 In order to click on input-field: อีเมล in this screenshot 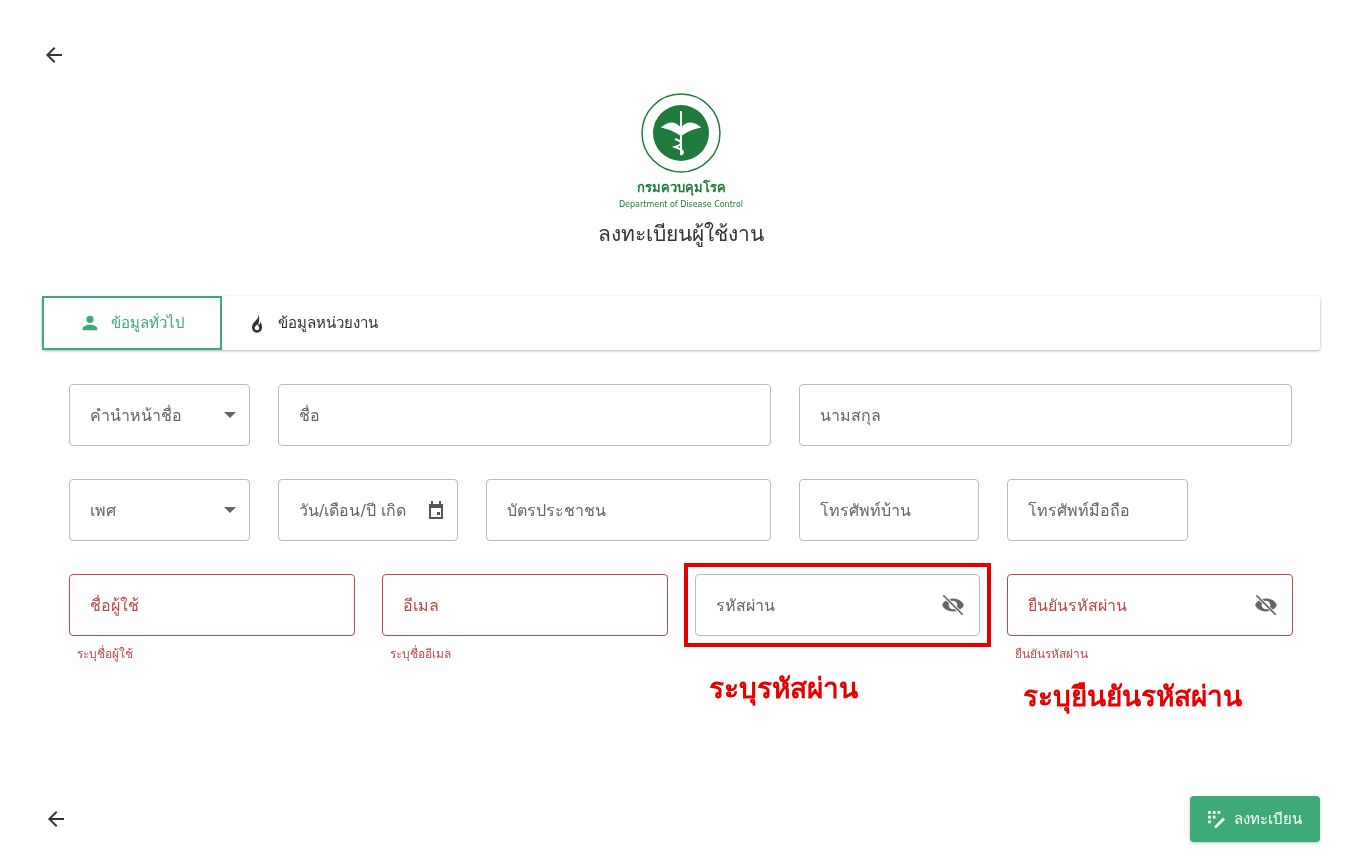, I will do `click(524, 605)`.